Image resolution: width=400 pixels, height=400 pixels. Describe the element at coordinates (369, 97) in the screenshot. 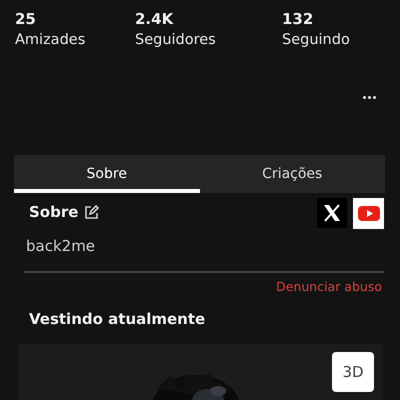

I see `more-options-icon` at that location.